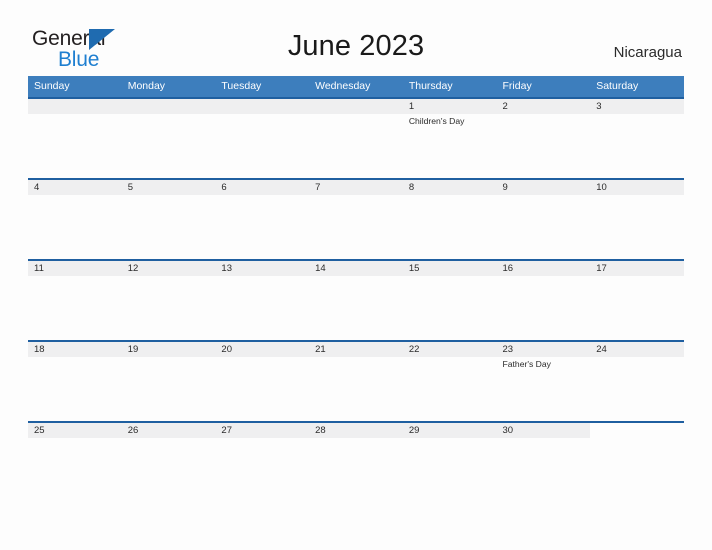 The image size is (712, 550). Describe the element at coordinates (262, 349) in the screenshot. I see `day-number: 20` at that location.